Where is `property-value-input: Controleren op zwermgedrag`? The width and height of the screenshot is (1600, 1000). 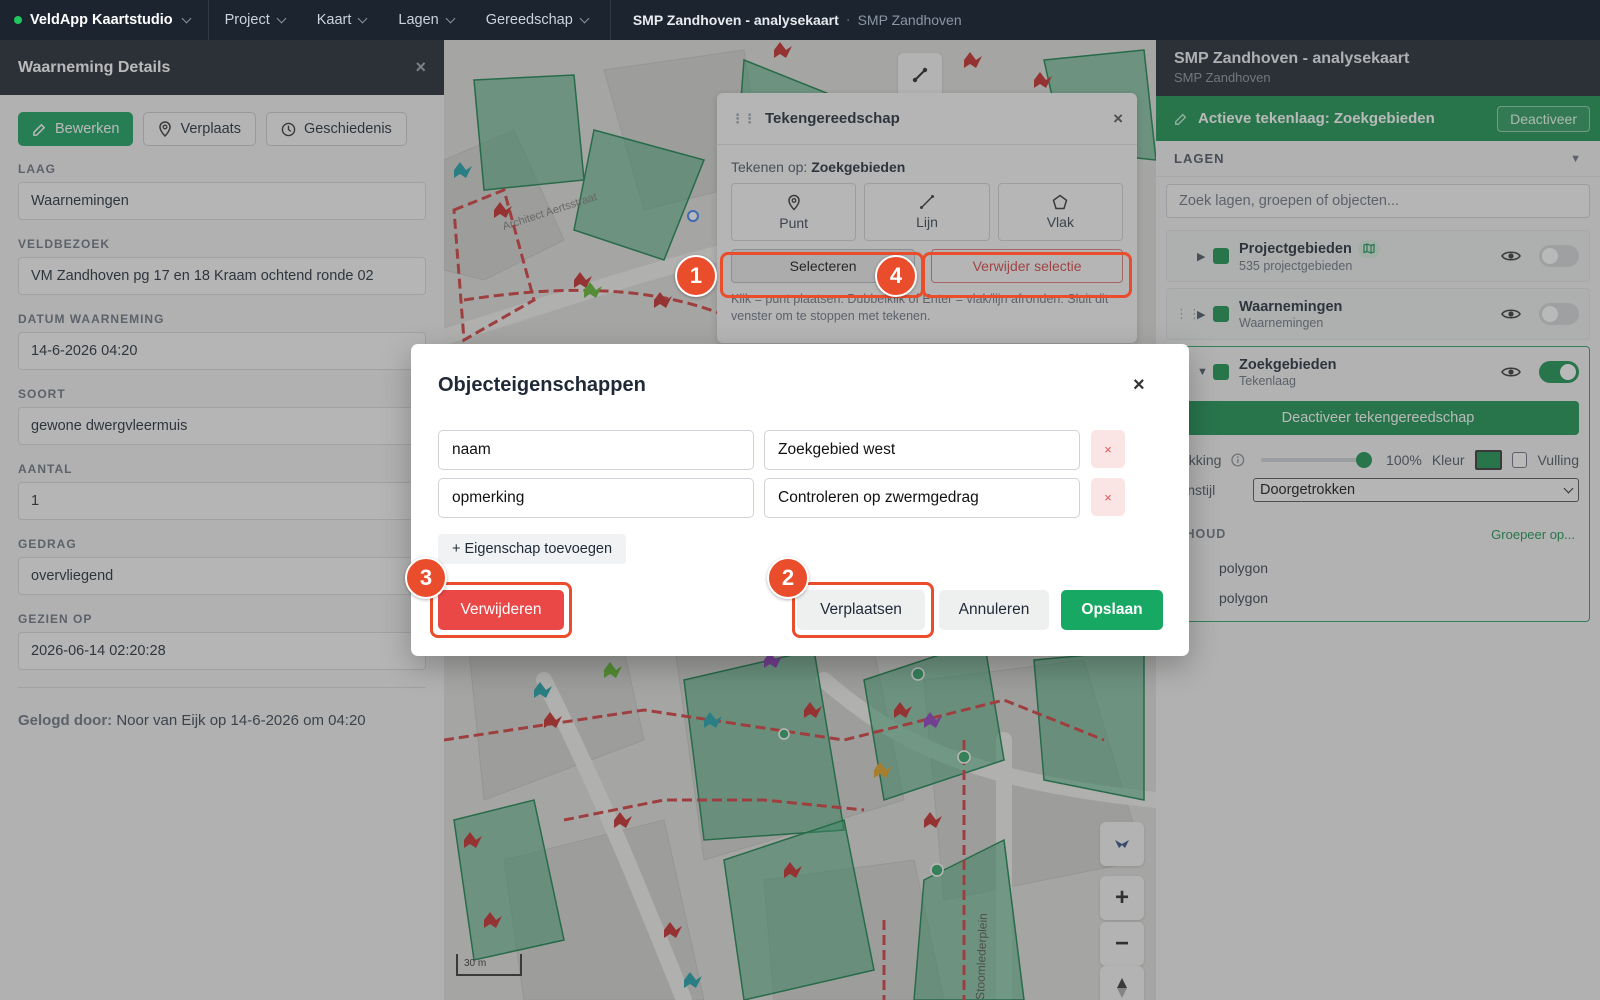 property-value-input: Controleren op zwermgedrag is located at coordinates (922, 498).